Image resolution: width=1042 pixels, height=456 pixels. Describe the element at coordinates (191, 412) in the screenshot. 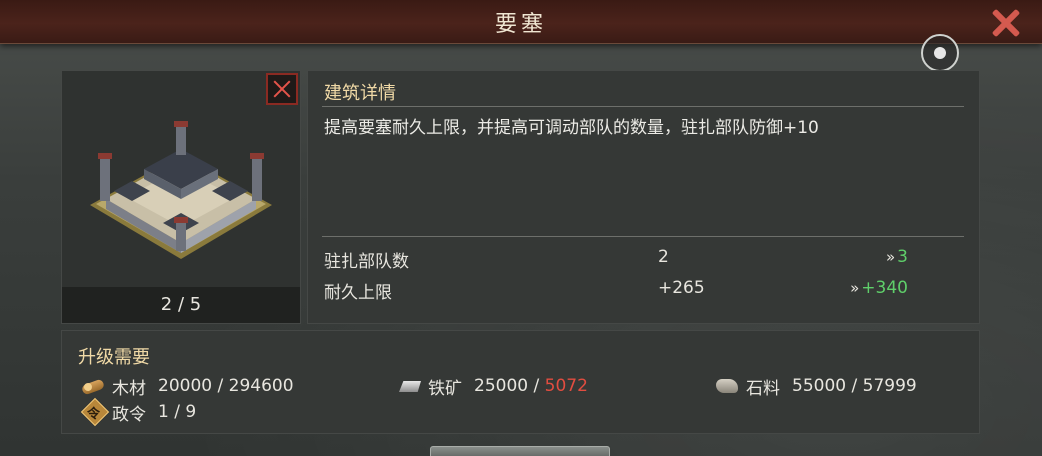

I see `resource-need: 9` at that location.